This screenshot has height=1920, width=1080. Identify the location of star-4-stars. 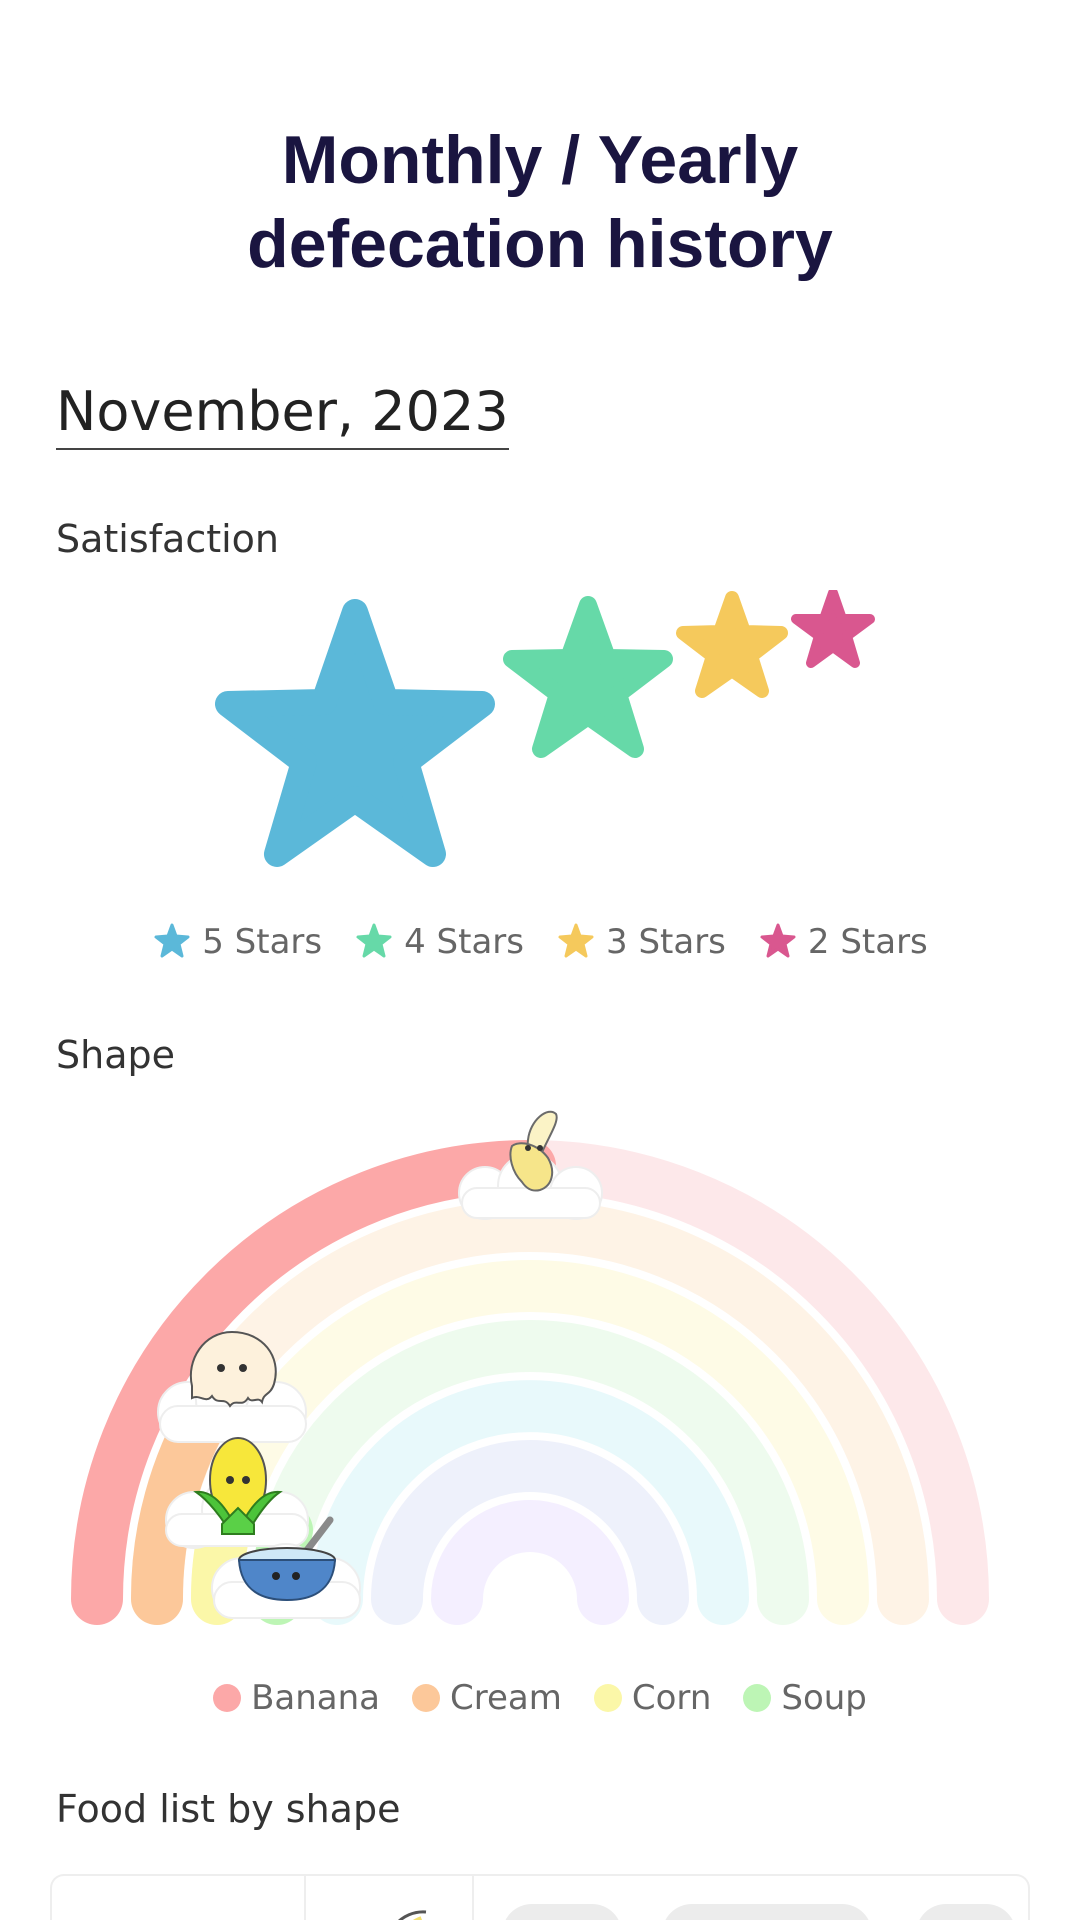
(588, 677).